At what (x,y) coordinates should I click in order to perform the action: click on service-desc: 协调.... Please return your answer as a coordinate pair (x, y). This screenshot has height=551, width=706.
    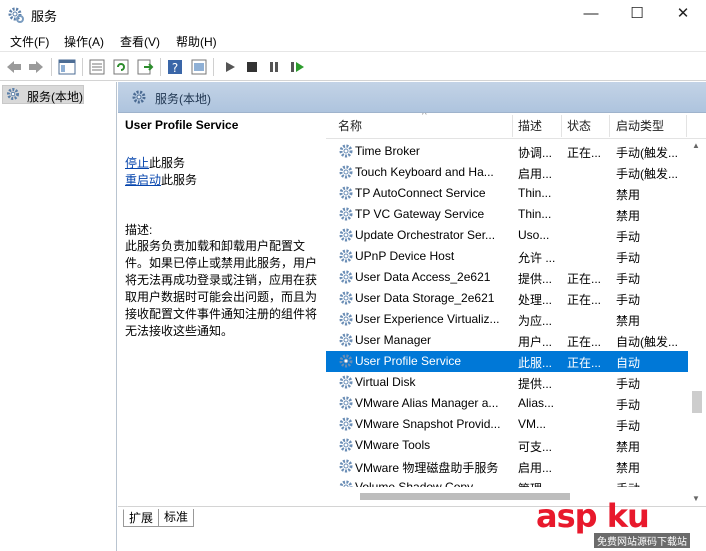
    Looking at the image, I should click on (535, 153).